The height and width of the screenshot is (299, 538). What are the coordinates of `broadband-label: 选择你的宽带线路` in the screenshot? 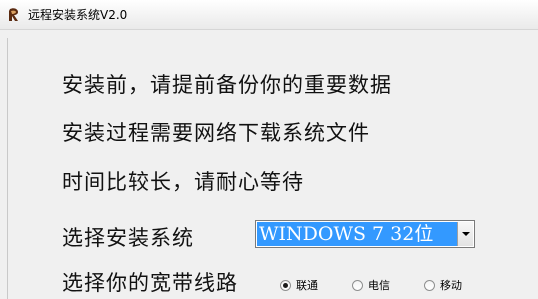 It's located at (150, 283).